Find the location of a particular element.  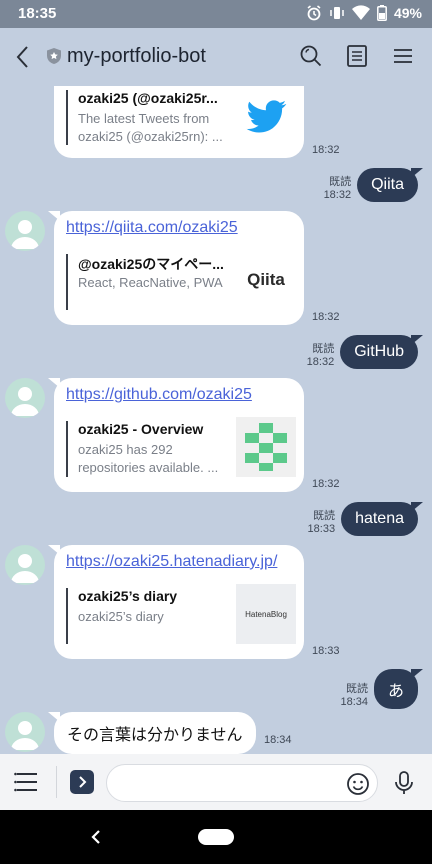

search-button is located at coordinates (311, 56).